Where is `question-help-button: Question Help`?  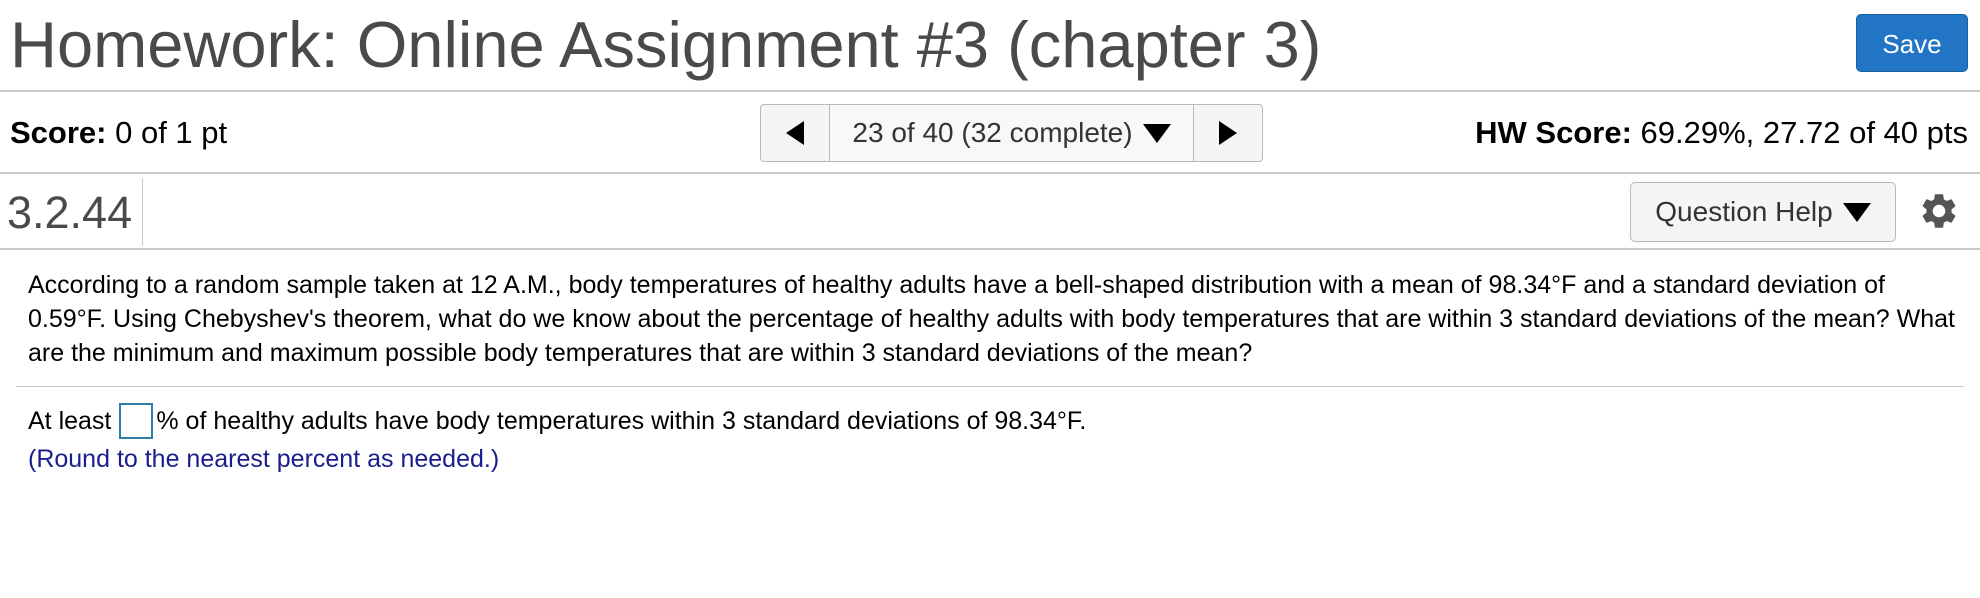 question-help-button: Question Help is located at coordinates (1763, 212).